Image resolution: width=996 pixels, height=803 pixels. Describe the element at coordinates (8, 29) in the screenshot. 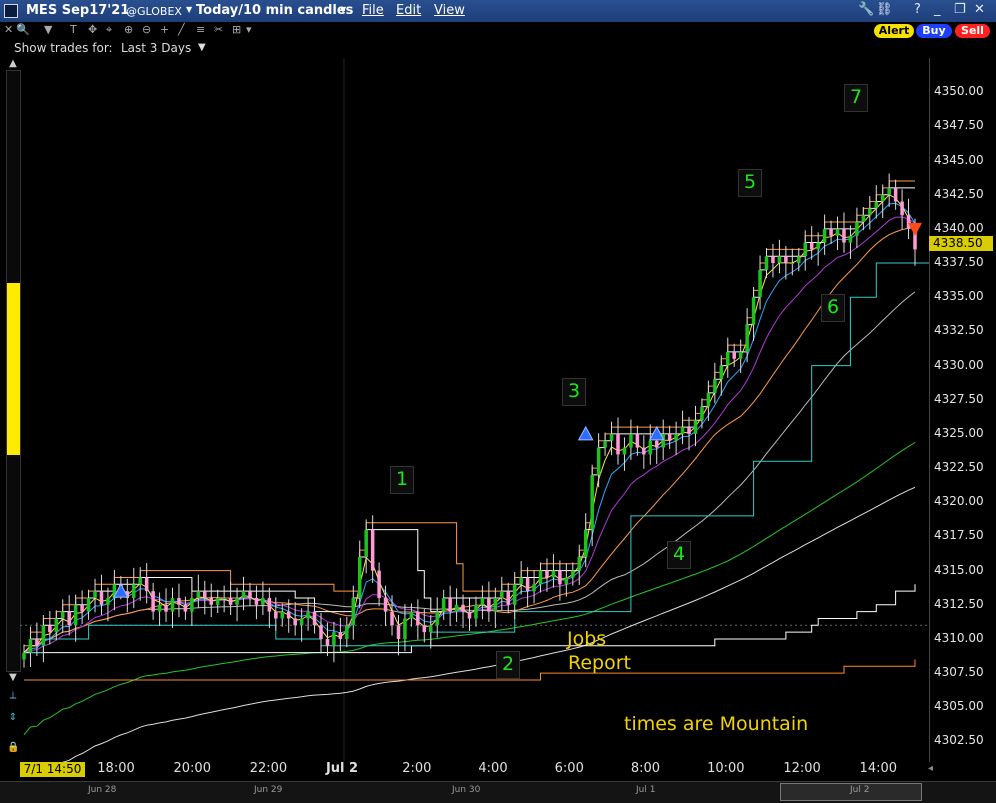

I see `close-chart-icon: ✕` at that location.